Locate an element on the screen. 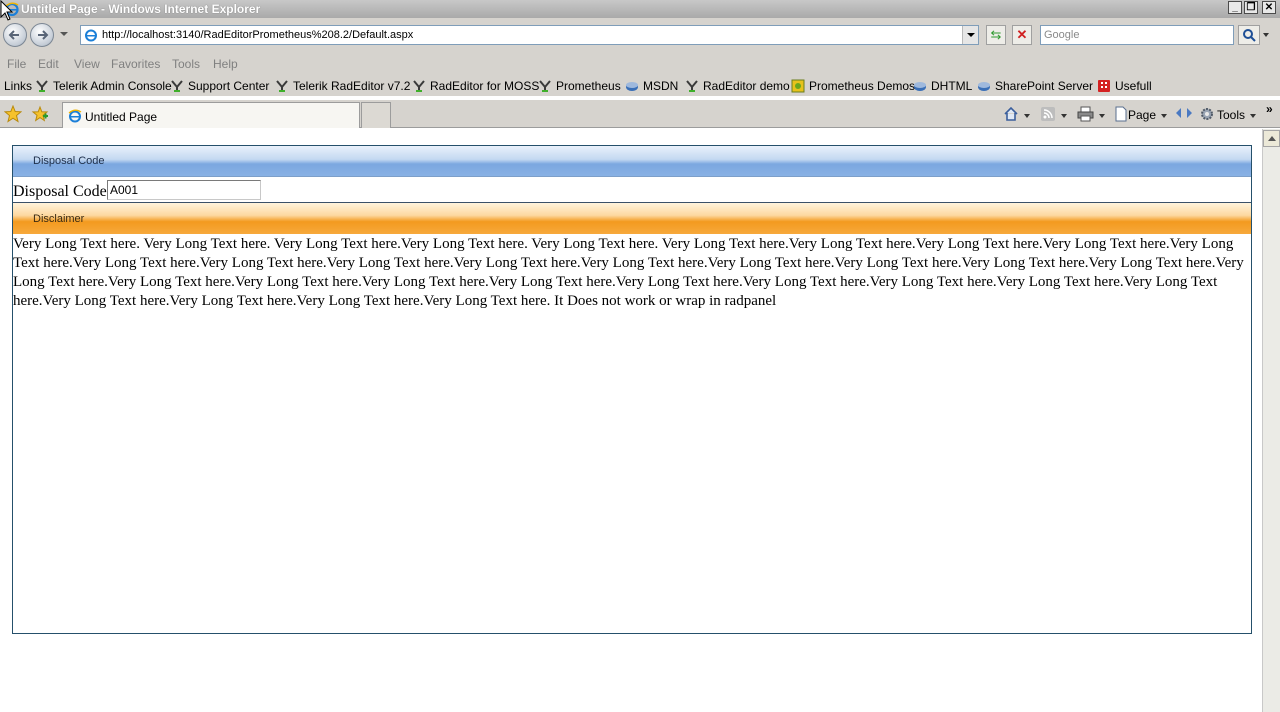 This screenshot has width=1280, height=712. add-favorite-icon is located at coordinates (40, 114).